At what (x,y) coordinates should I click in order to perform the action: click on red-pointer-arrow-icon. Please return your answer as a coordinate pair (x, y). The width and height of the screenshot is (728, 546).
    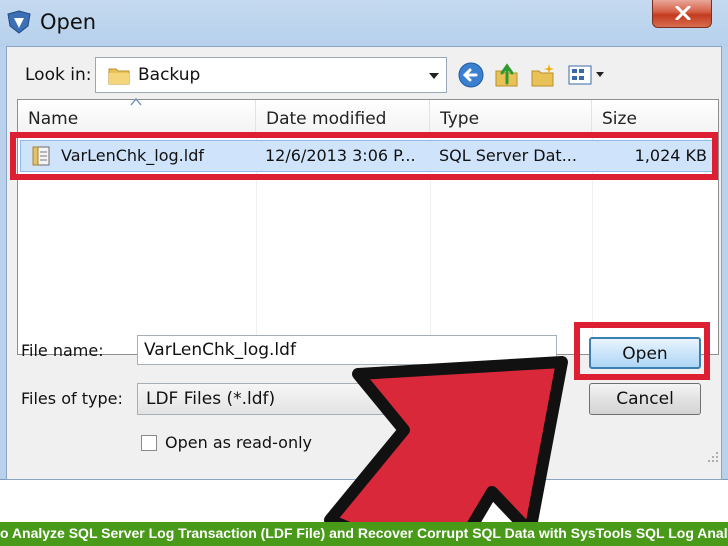
    Looking at the image, I should click on (446, 451).